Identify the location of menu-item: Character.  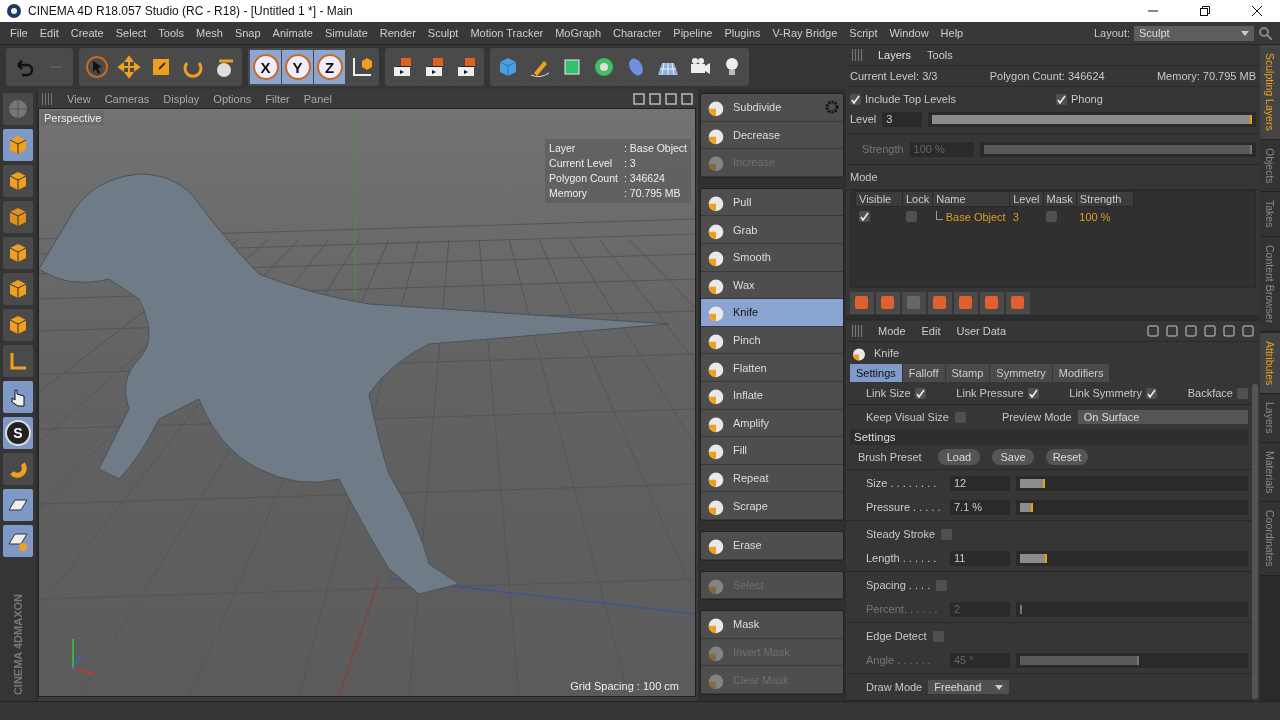
(637, 33).